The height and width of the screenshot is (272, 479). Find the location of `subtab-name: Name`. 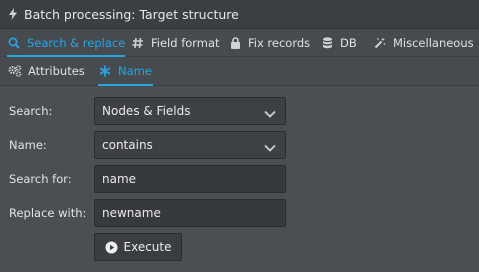

subtab-name: Name is located at coordinates (125, 71).